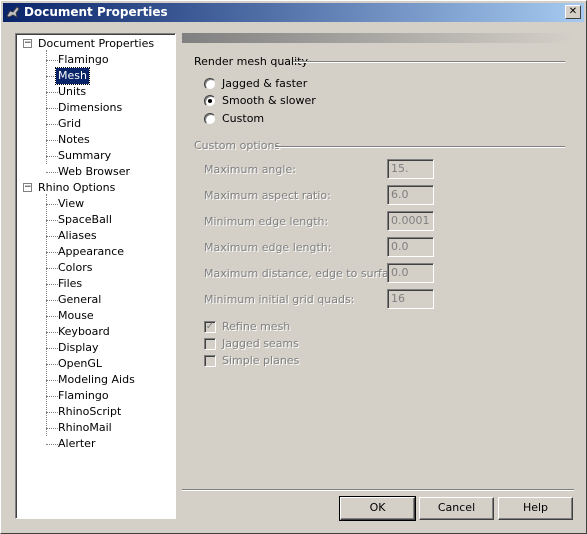 The image size is (587, 534). What do you see at coordinates (95, 76) in the screenshot?
I see `tree-item-mesh: Mesh` at bounding box center [95, 76].